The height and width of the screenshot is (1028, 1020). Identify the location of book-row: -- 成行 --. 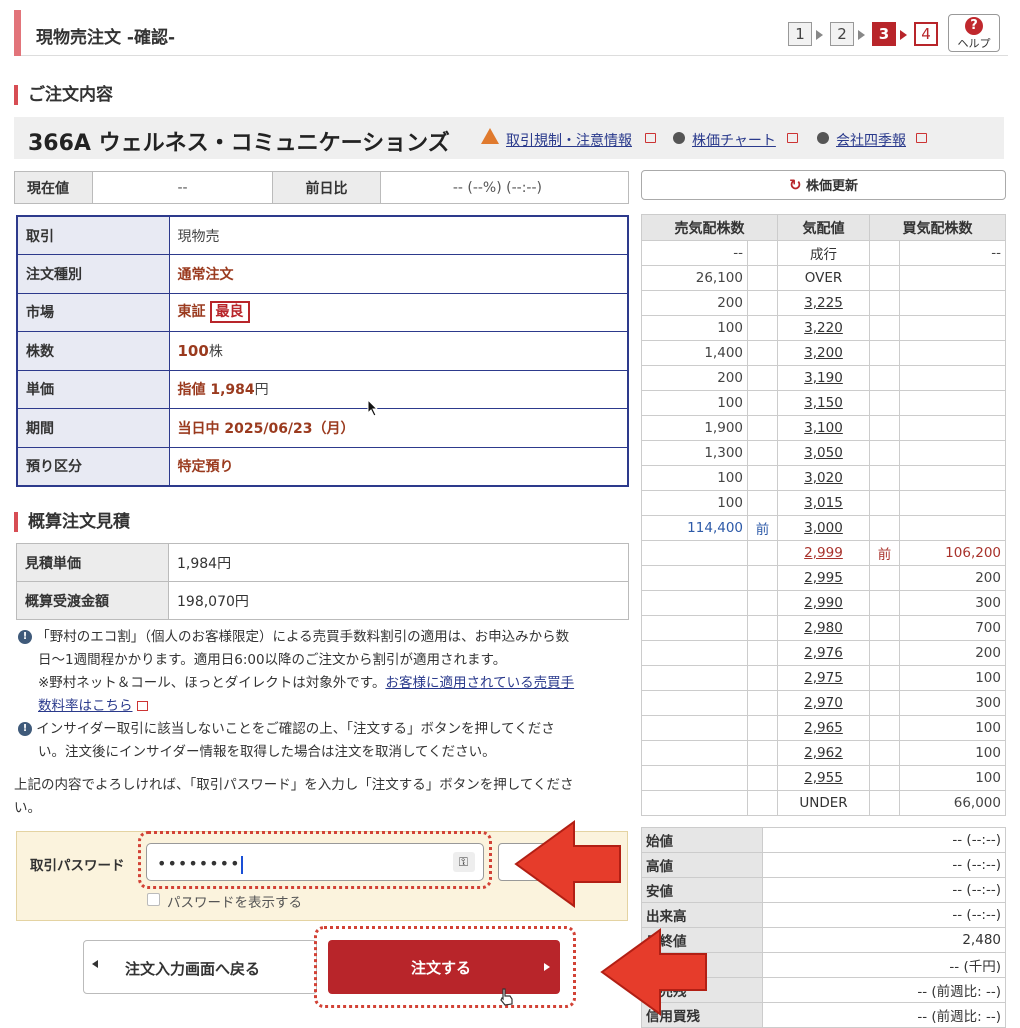
(823, 253).